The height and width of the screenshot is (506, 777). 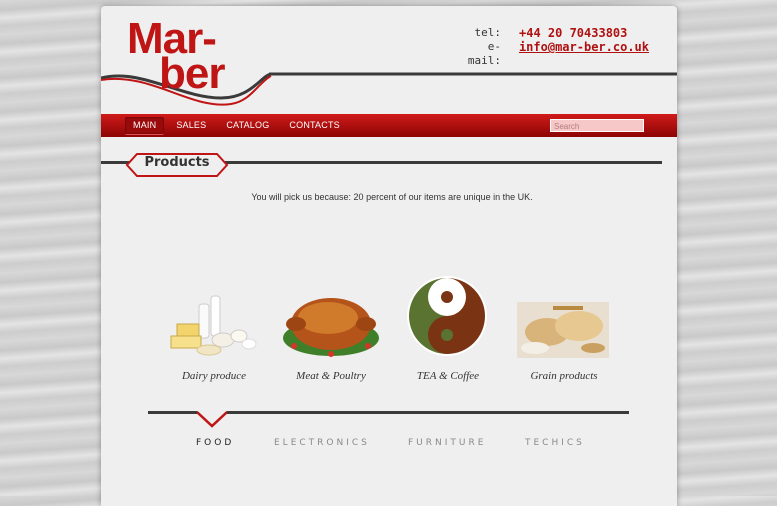 What do you see at coordinates (447, 316) in the screenshot?
I see `tea-coffee-image` at bounding box center [447, 316].